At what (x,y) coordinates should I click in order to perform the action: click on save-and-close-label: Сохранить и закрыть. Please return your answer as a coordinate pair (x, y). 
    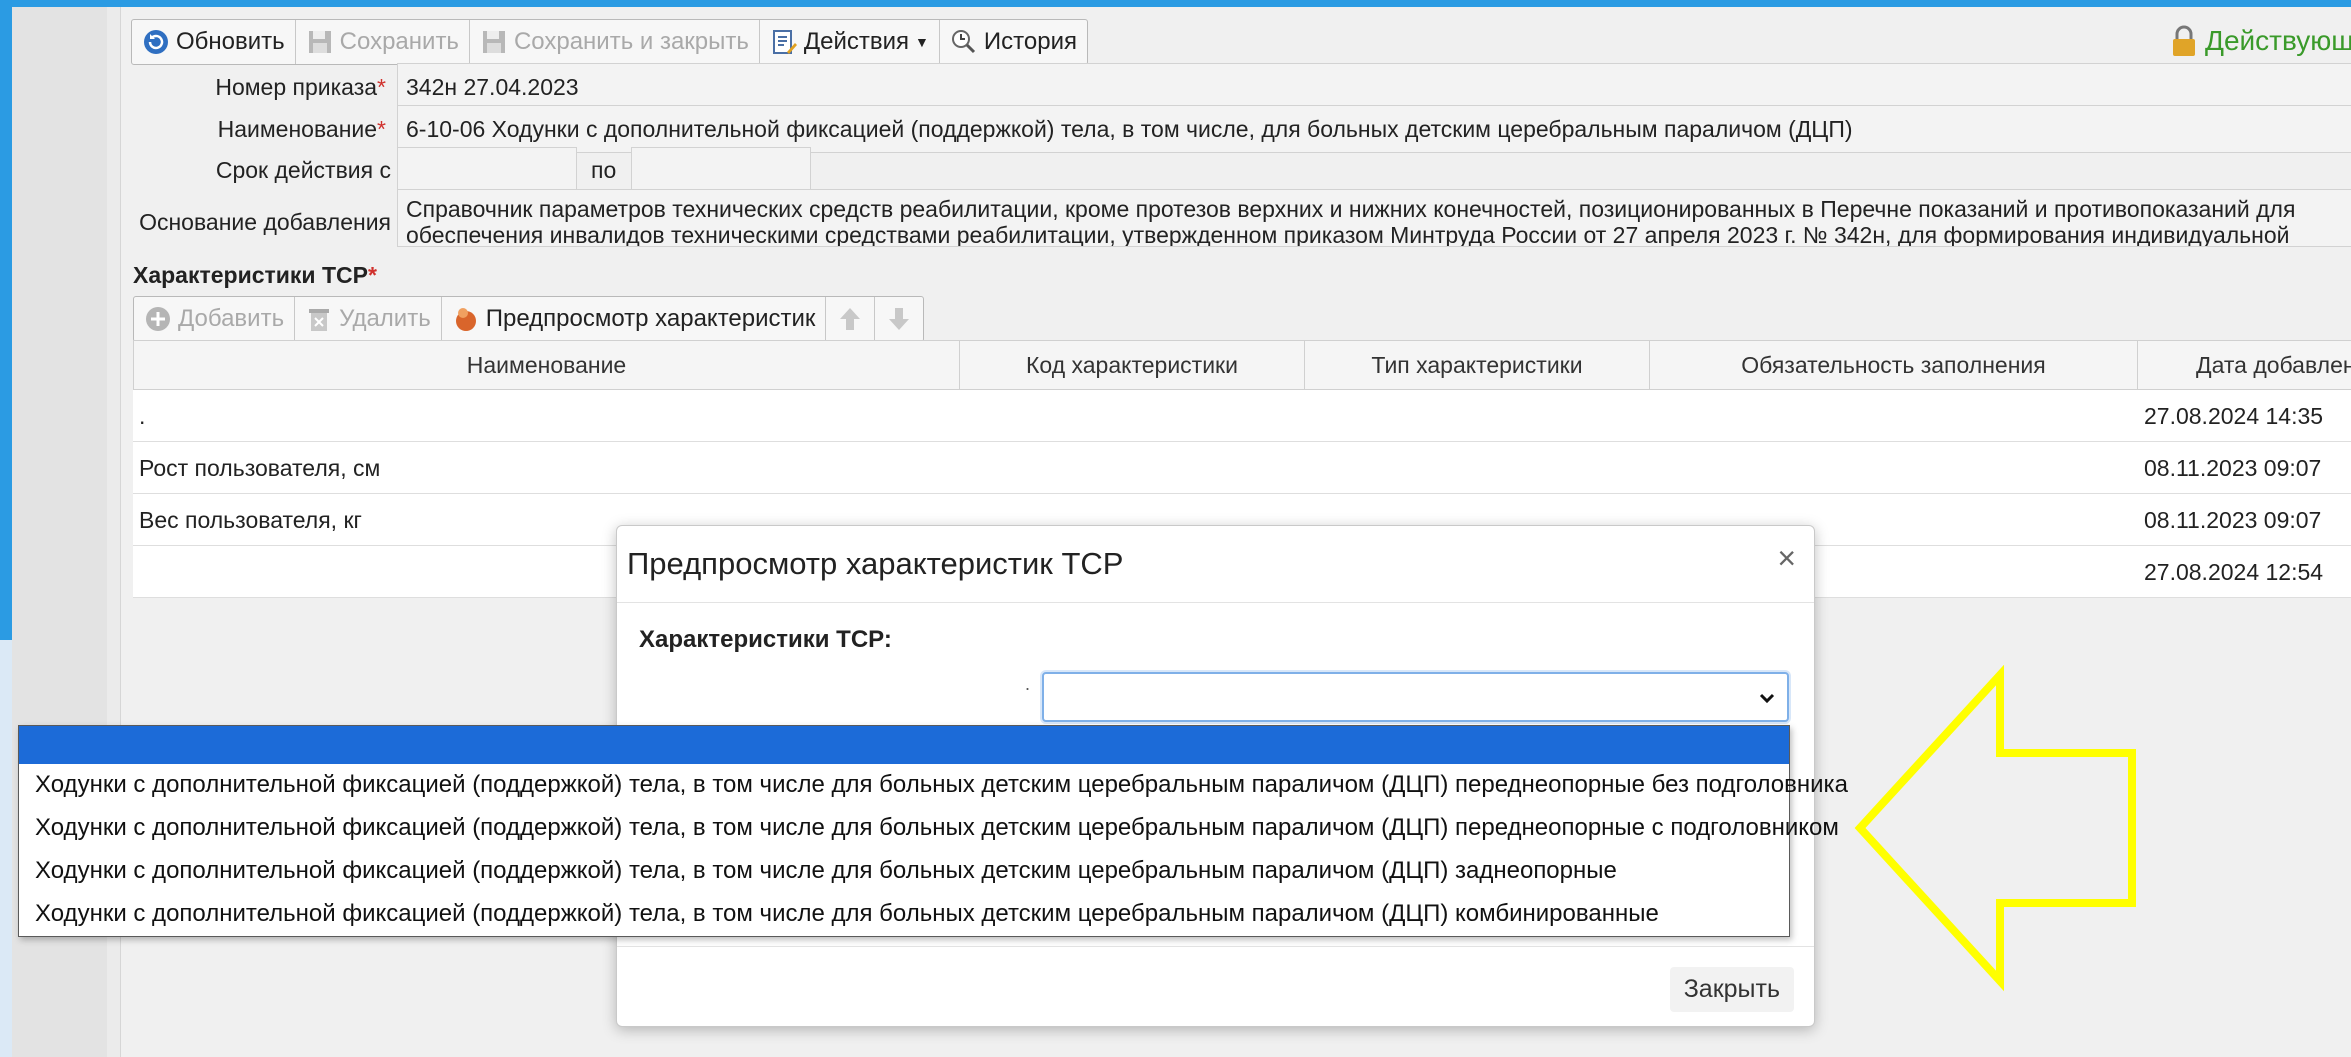
    Looking at the image, I should click on (631, 41).